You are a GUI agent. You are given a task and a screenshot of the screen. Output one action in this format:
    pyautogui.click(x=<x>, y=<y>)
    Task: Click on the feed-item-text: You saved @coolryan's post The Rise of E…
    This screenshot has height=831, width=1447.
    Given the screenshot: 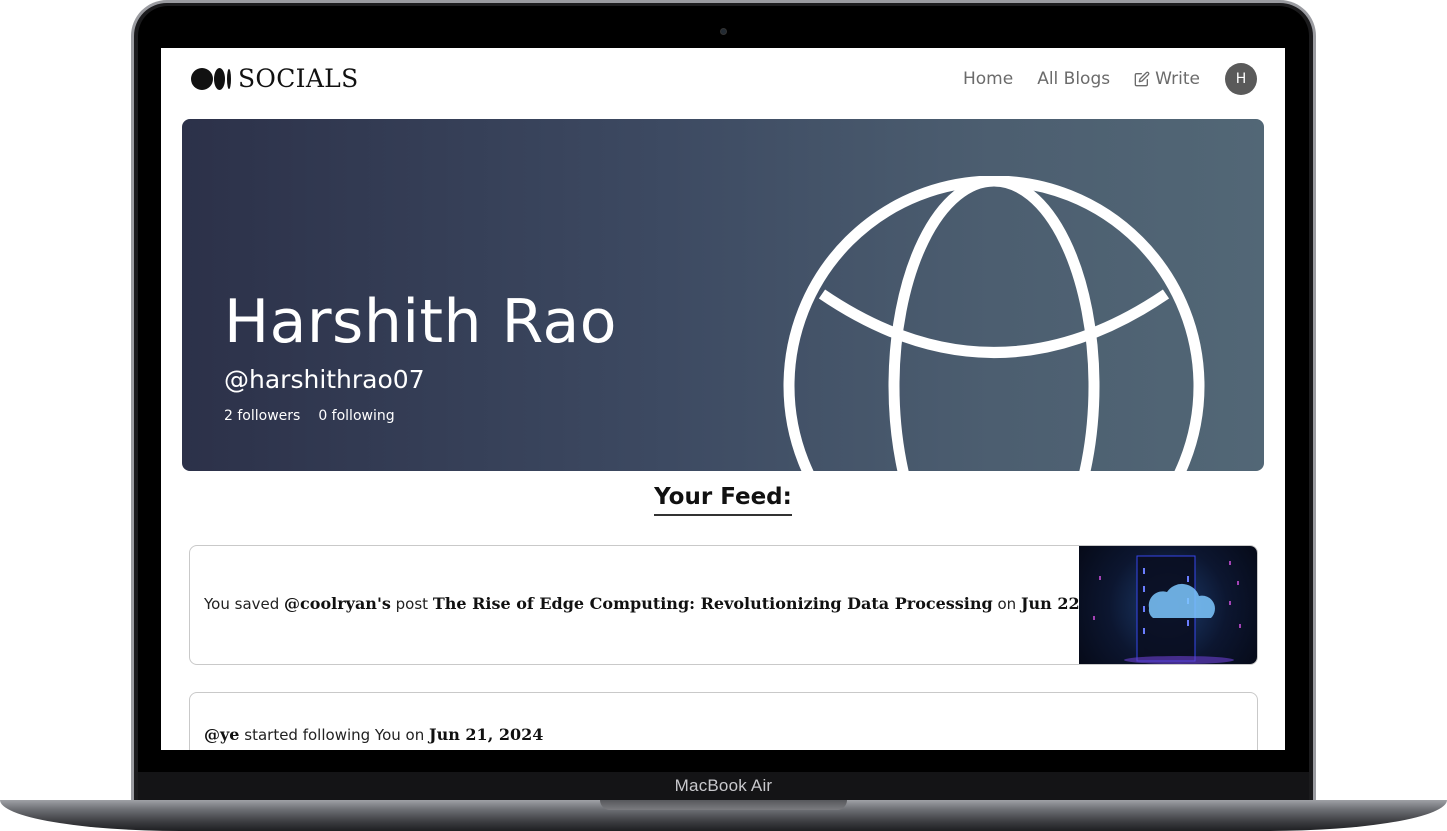 What is the action you would take?
    pyautogui.click(x=669, y=603)
    